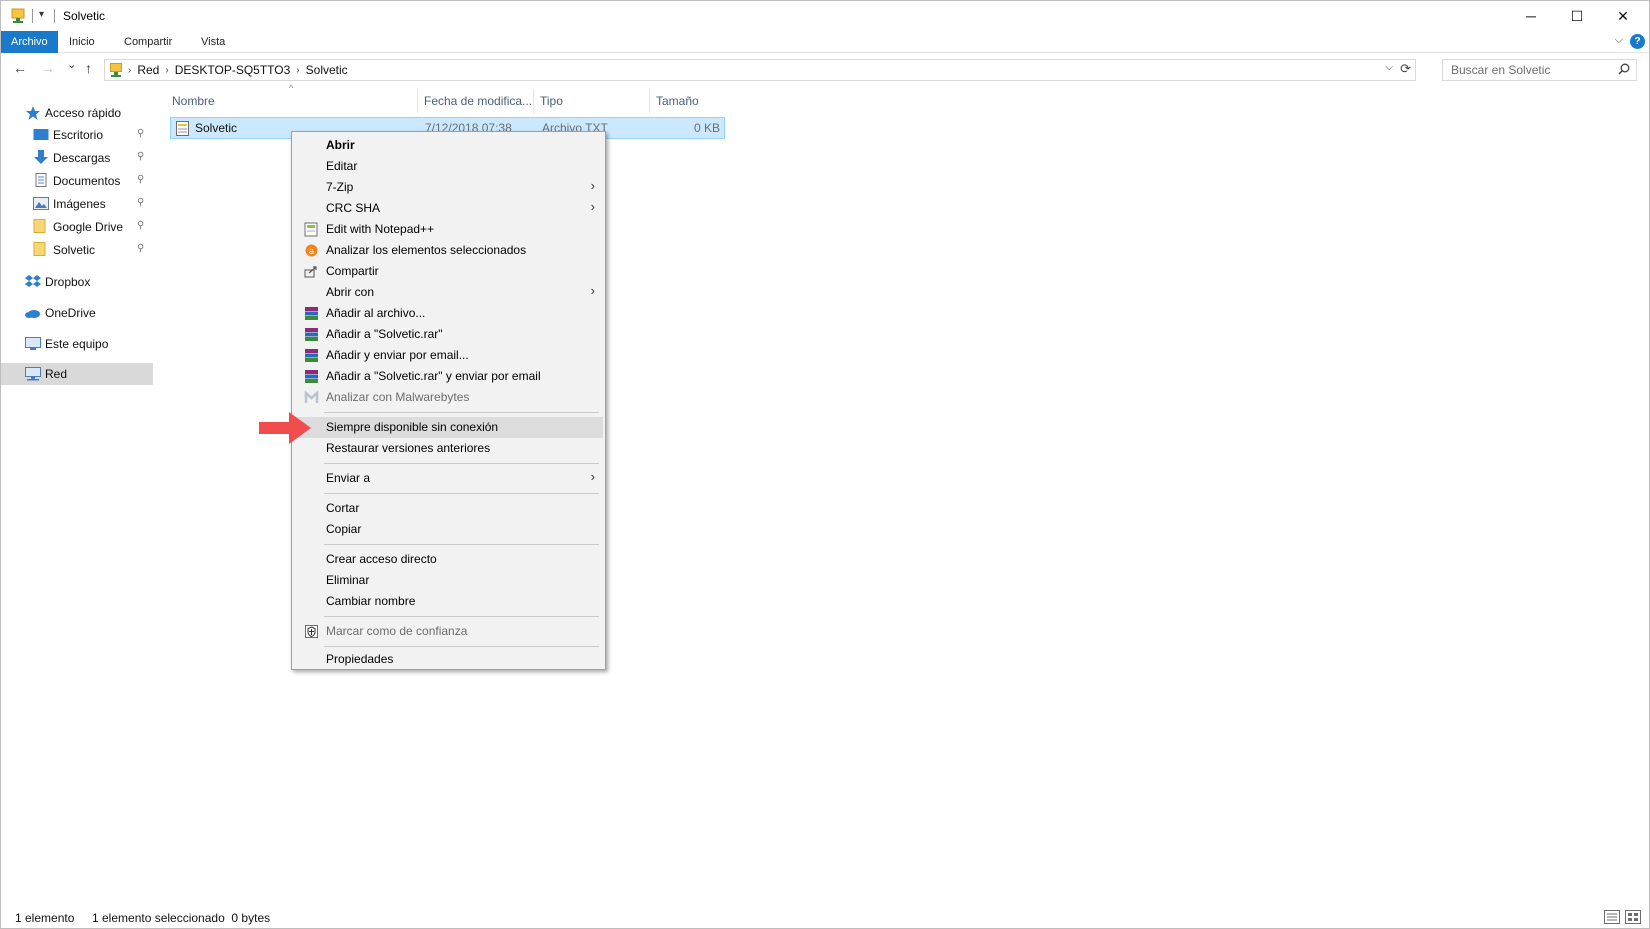 This screenshot has width=1650, height=929. What do you see at coordinates (448, 478) in the screenshot?
I see `menu-item-enviar-a: Enviar a ›` at bounding box center [448, 478].